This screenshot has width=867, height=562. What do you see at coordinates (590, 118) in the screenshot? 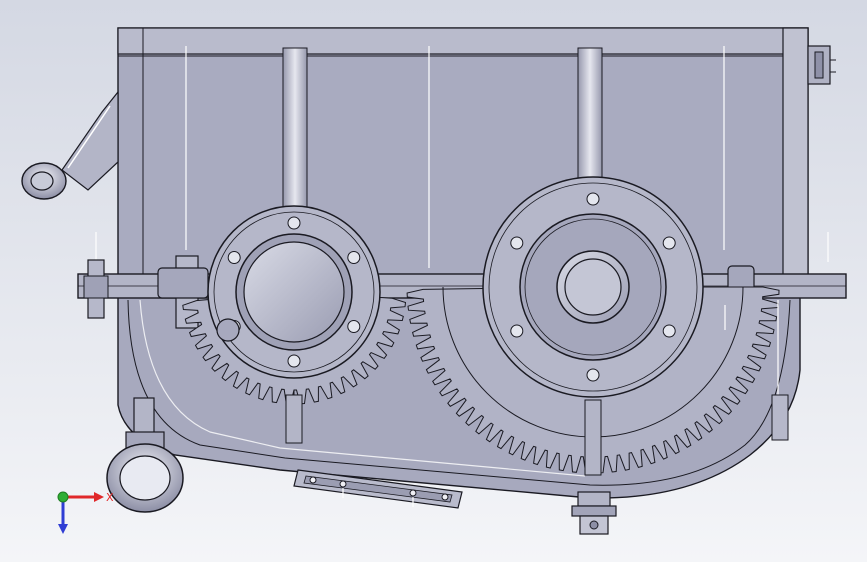
I see `right-stiffening-rib` at bounding box center [590, 118].